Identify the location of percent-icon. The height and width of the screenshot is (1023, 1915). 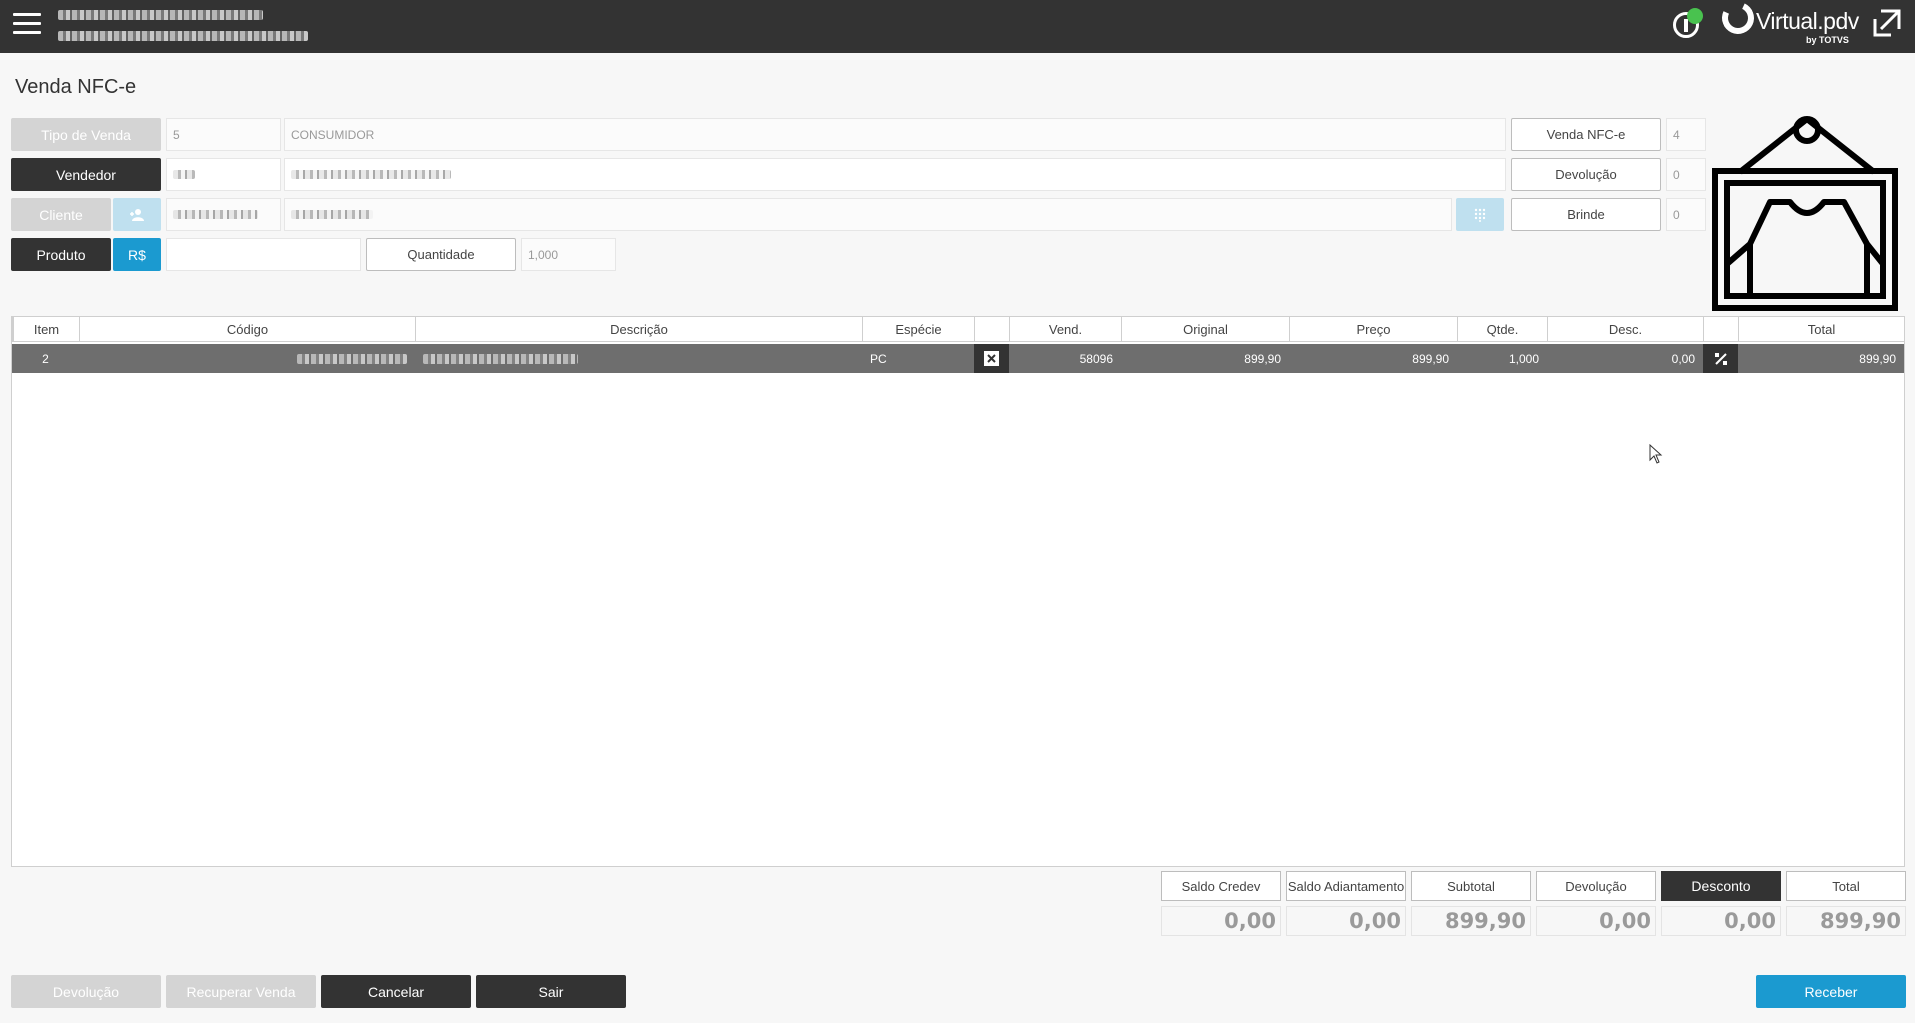
(1720, 358).